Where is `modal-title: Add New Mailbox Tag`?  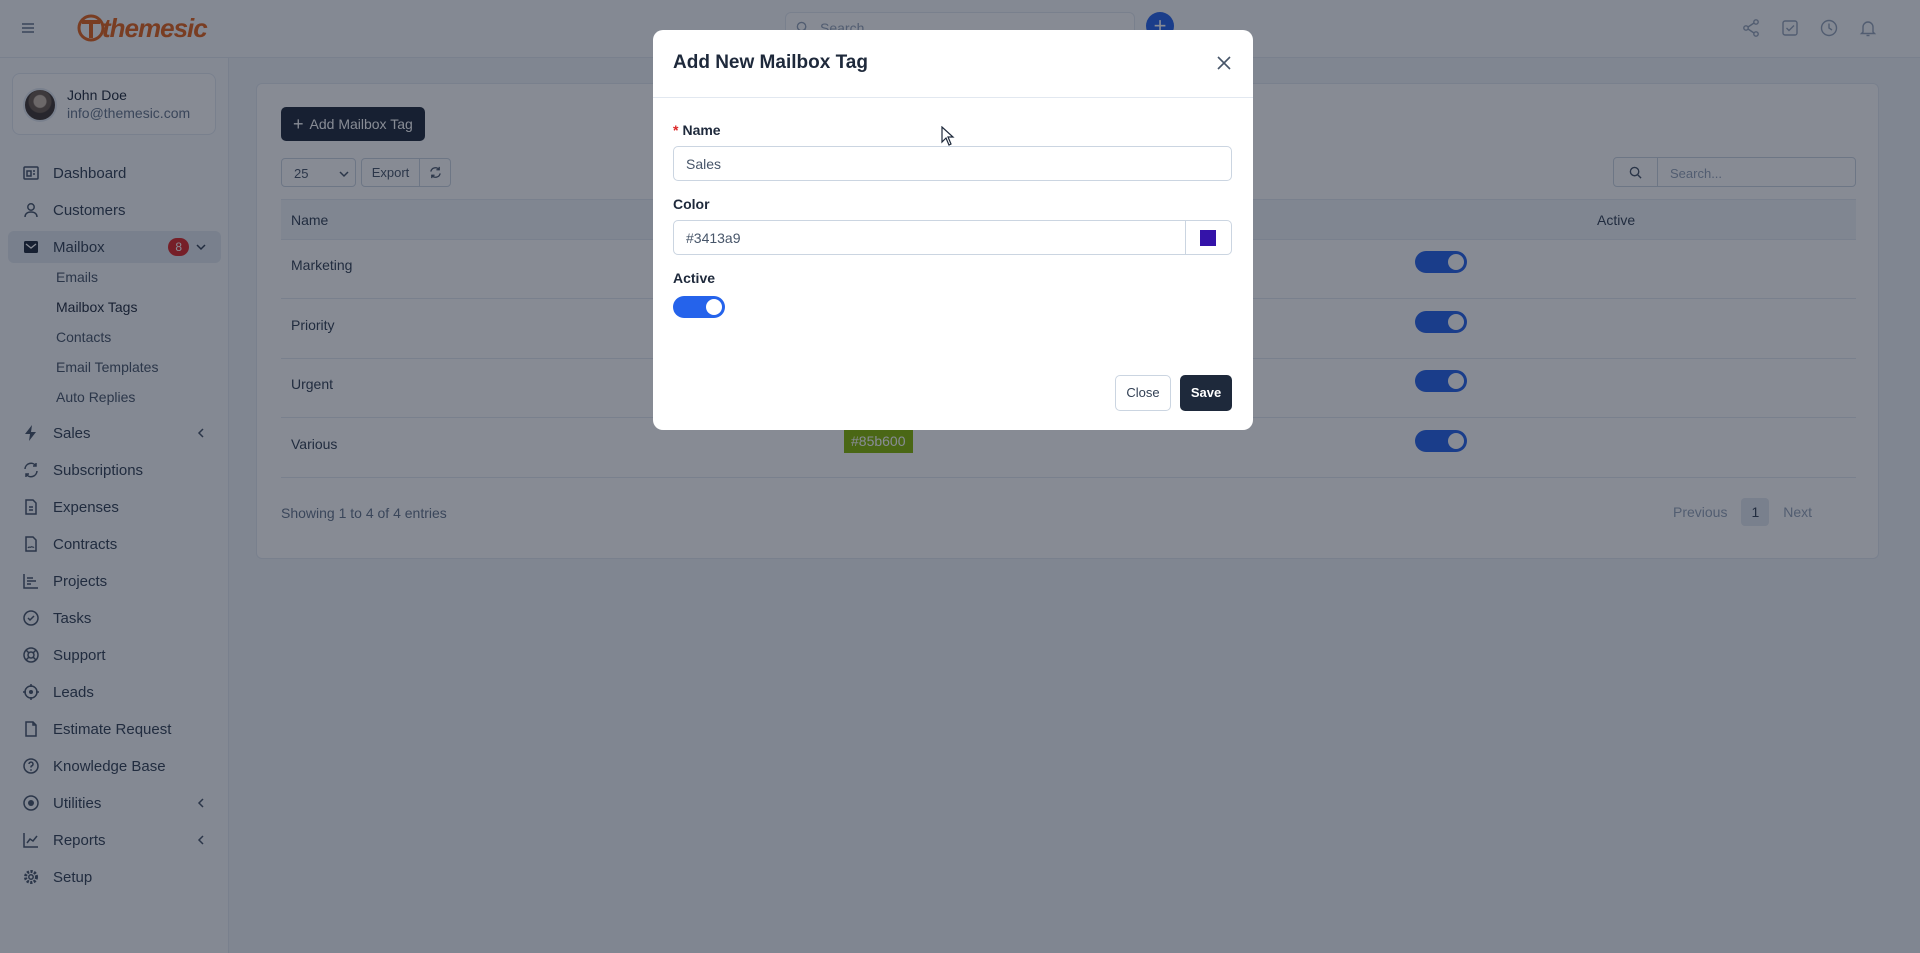
modal-title: Add New Mailbox Tag is located at coordinates (770, 62).